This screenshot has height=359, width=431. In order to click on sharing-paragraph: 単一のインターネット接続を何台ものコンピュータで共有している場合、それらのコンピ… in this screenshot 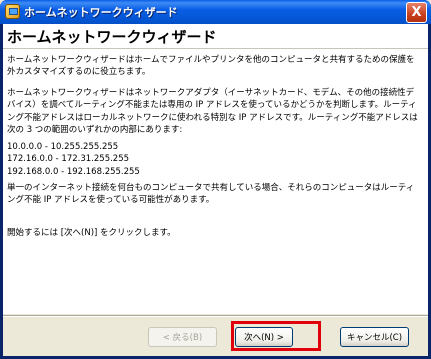, I will do `click(211, 194)`.